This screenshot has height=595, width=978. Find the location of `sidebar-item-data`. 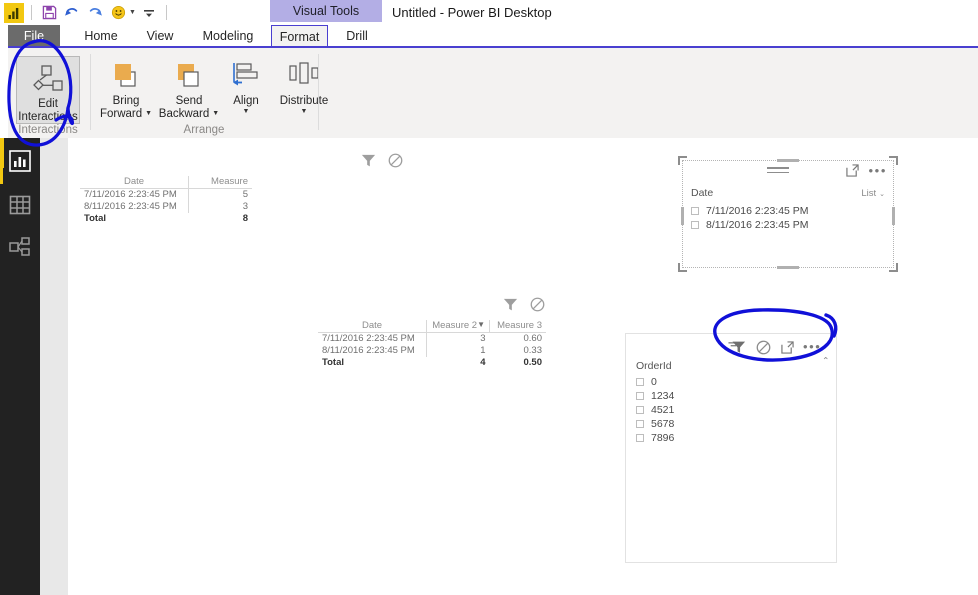

sidebar-item-data is located at coordinates (20, 207).